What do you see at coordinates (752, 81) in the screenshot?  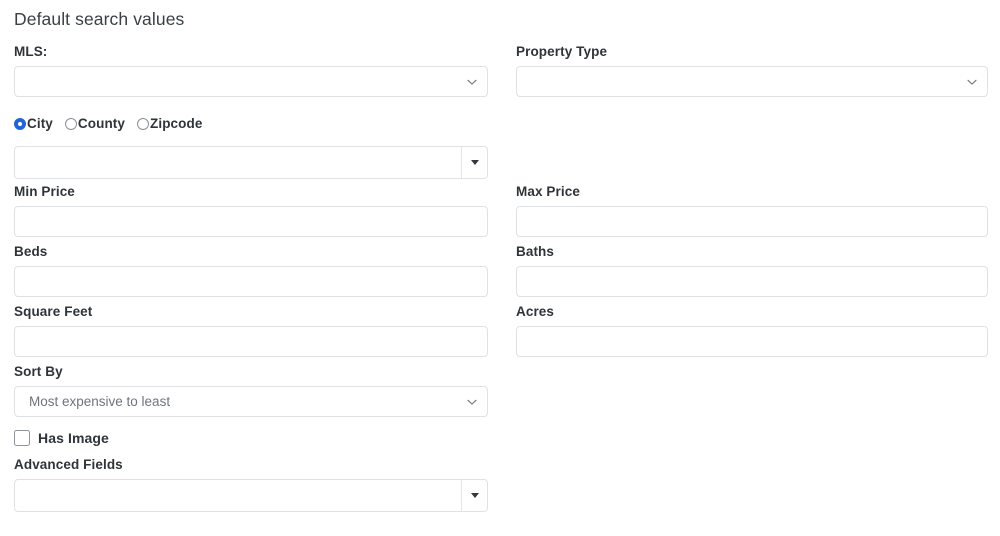 I see `property-type-select` at bounding box center [752, 81].